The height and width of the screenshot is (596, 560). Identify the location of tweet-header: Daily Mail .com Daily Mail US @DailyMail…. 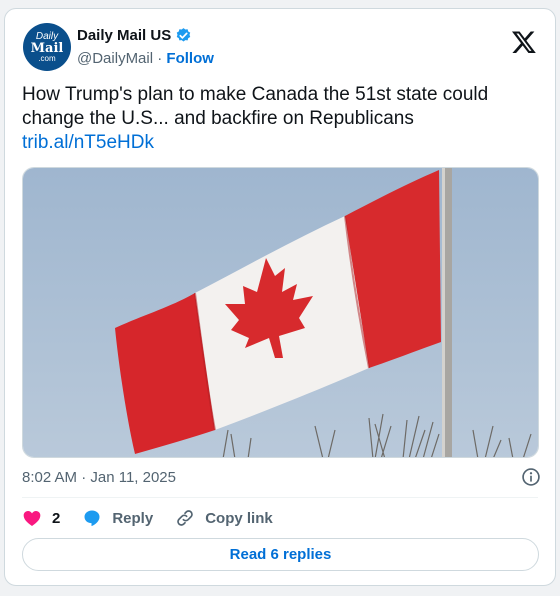
(280, 47).